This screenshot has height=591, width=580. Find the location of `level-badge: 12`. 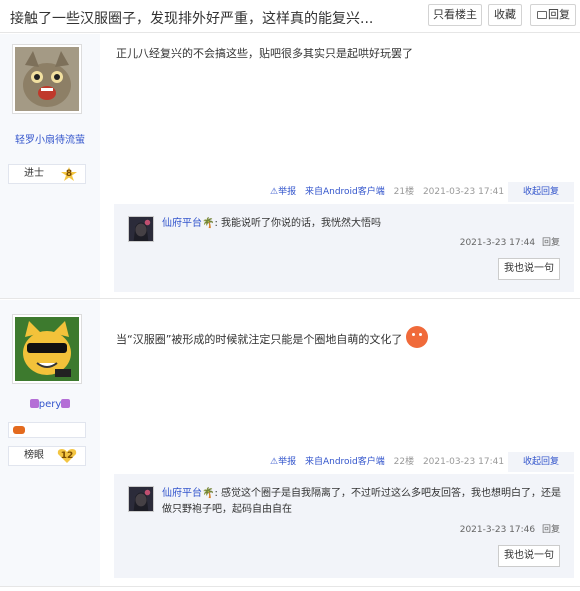

level-badge: 12 is located at coordinates (67, 456).